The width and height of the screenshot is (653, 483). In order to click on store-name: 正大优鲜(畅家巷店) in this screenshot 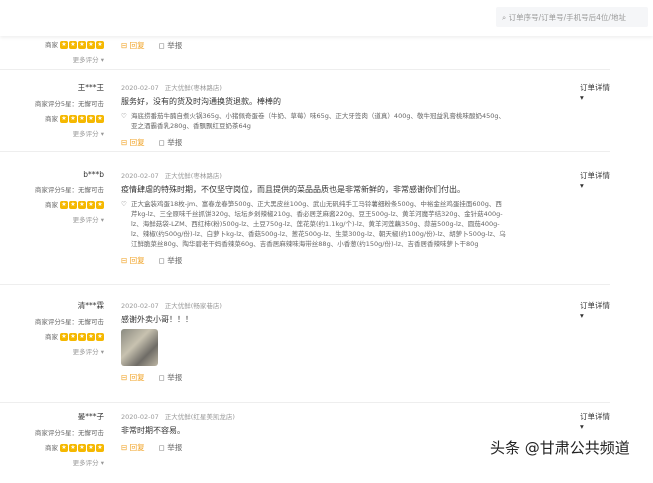, I will do `click(193, 306)`.